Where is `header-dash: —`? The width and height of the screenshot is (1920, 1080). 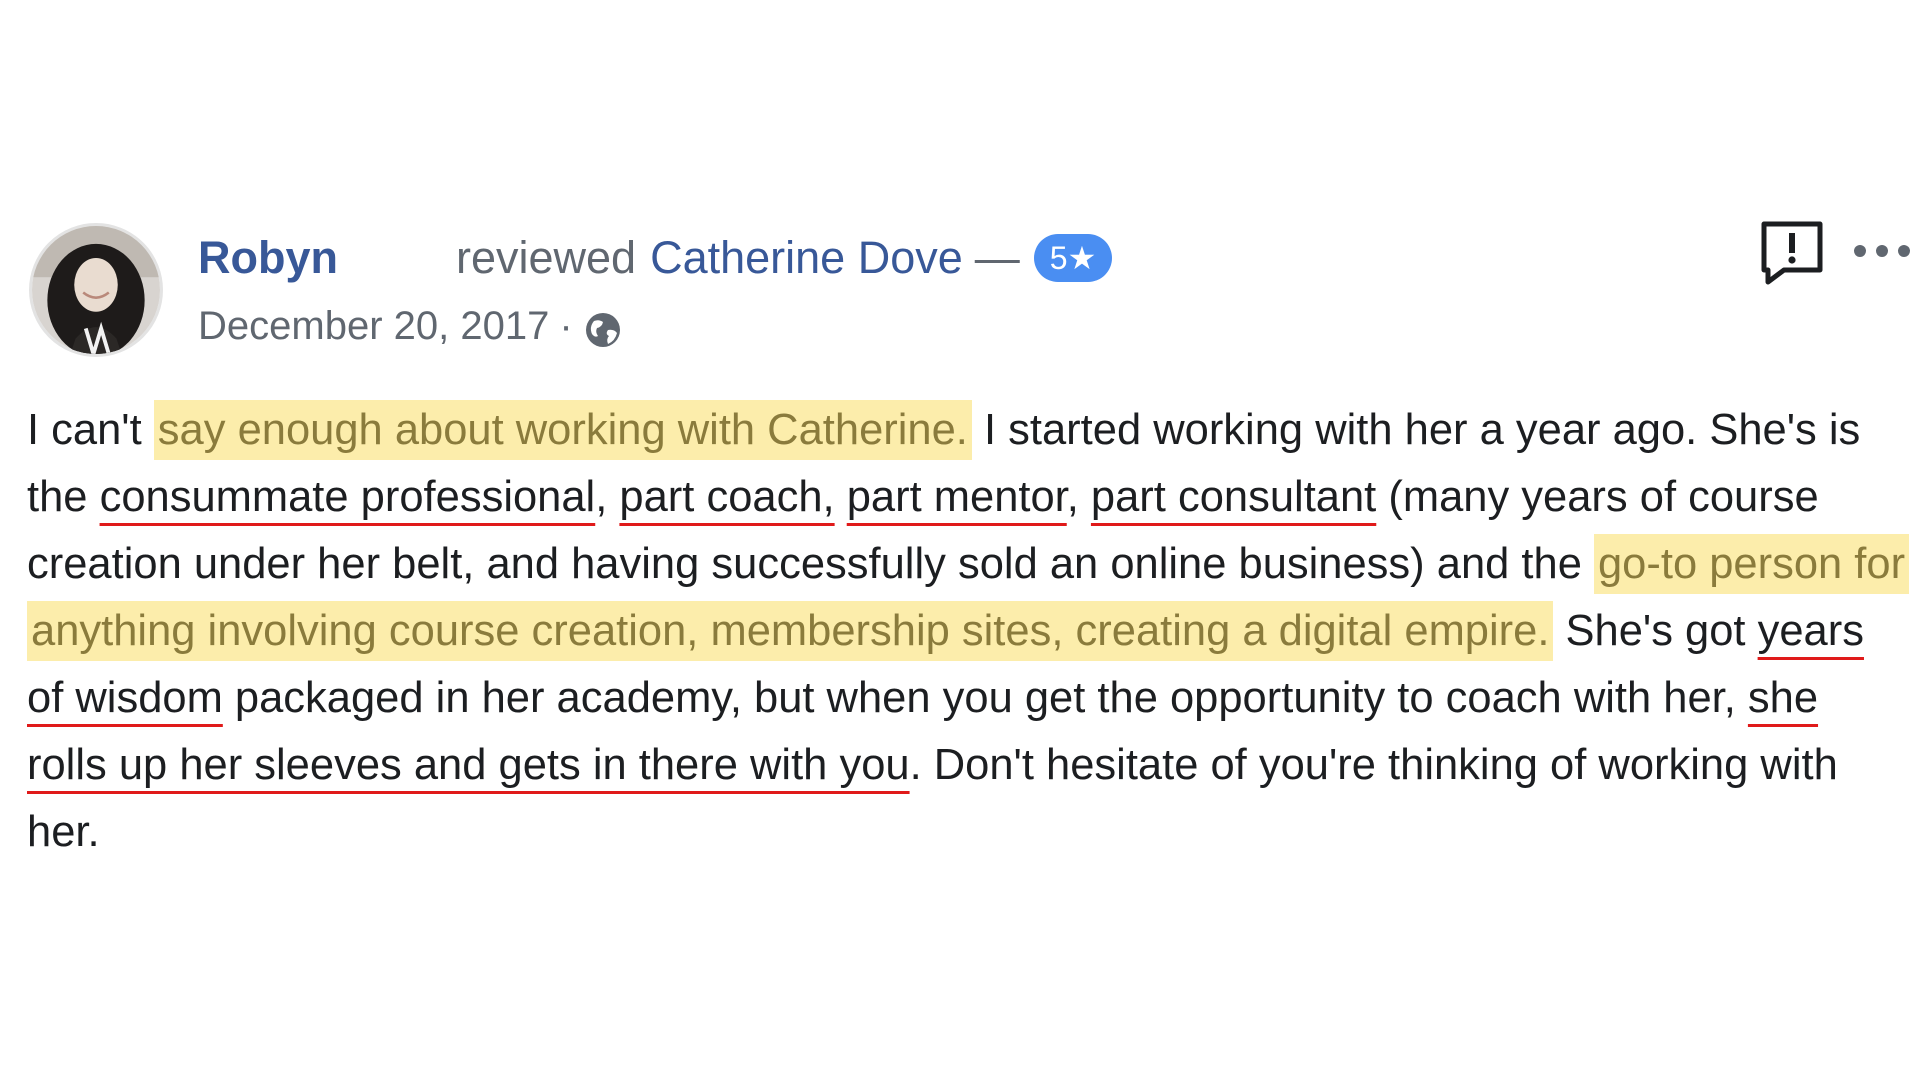
header-dash: — is located at coordinates (997, 257).